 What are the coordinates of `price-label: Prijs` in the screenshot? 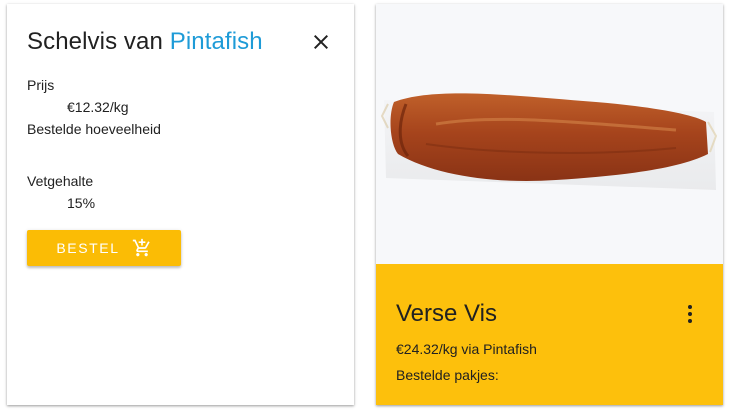 It's located at (41, 85).